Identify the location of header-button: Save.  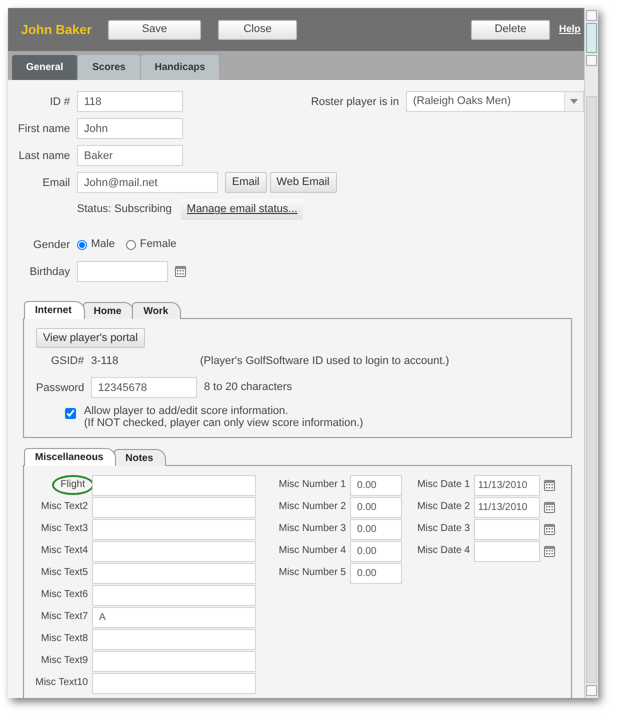
(154, 30).